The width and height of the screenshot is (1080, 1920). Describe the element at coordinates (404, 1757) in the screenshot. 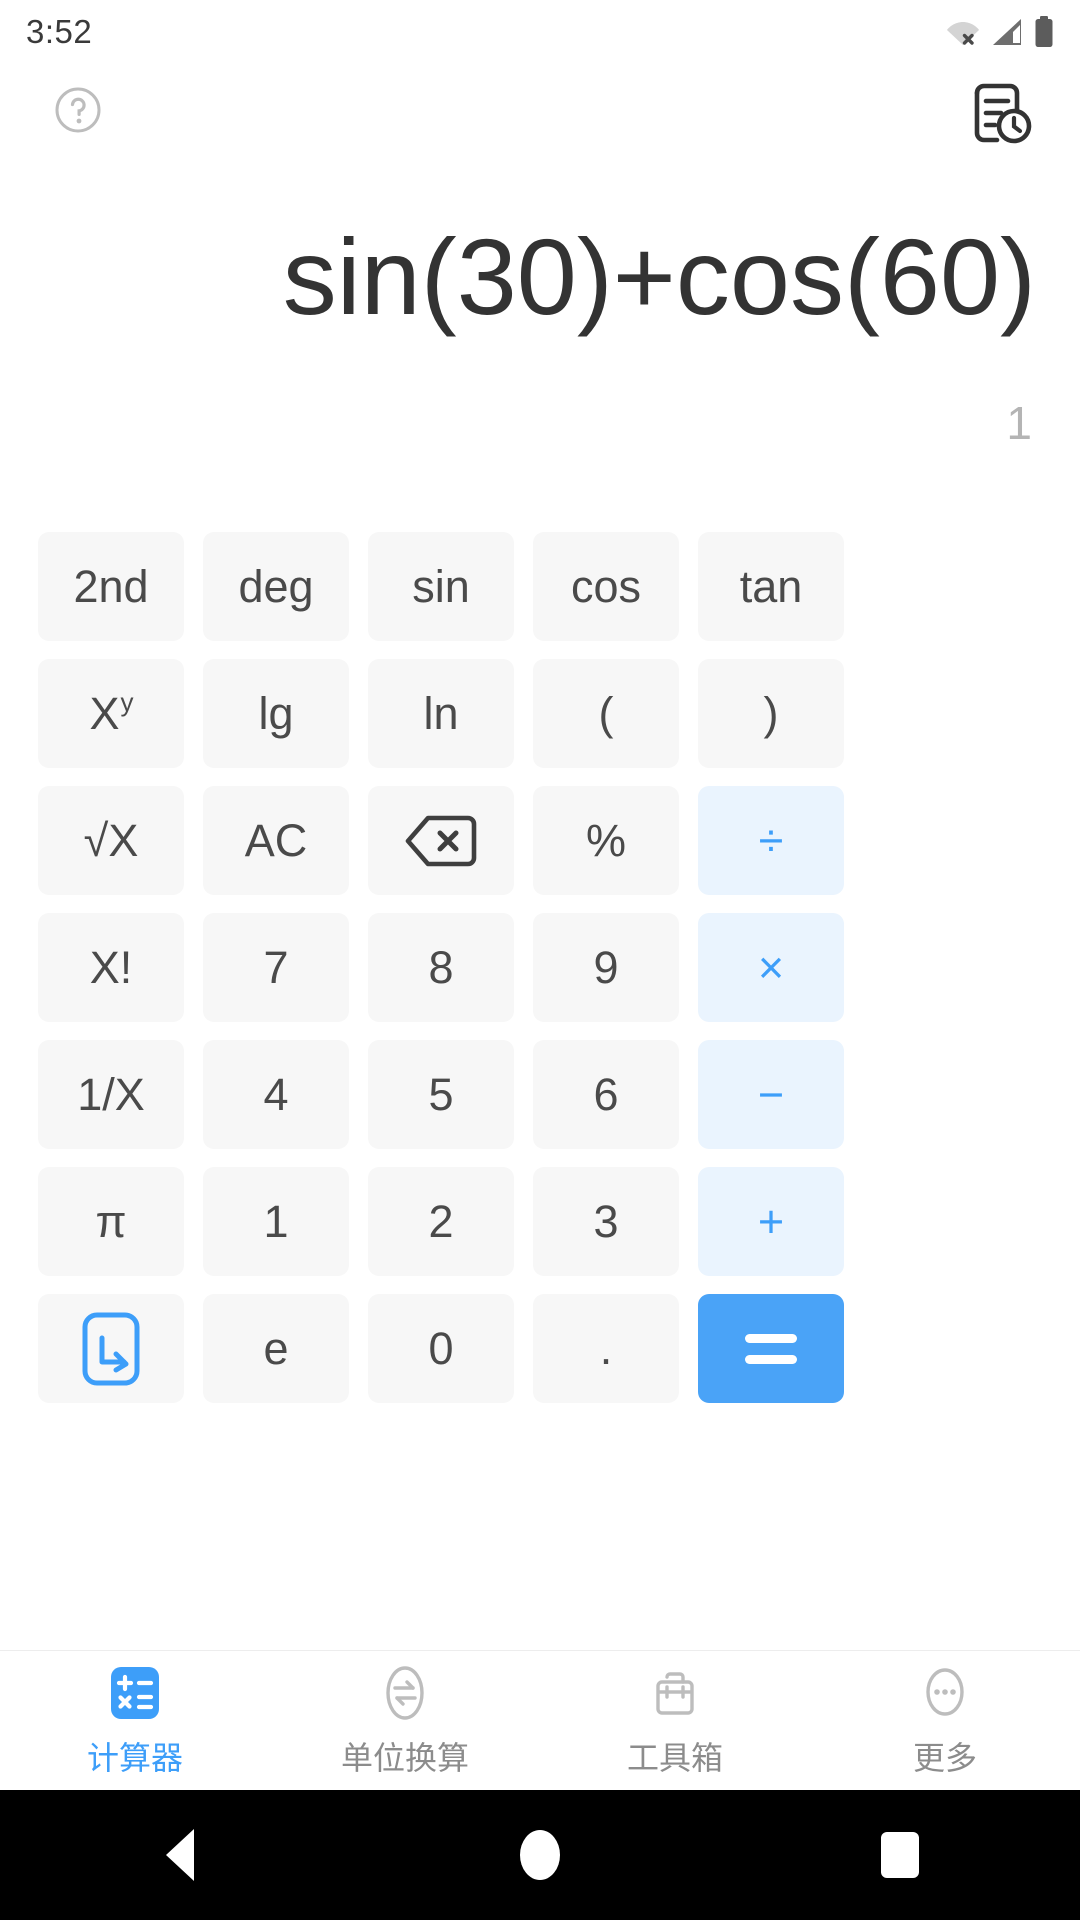

I see `tab-label: 单位换算` at that location.